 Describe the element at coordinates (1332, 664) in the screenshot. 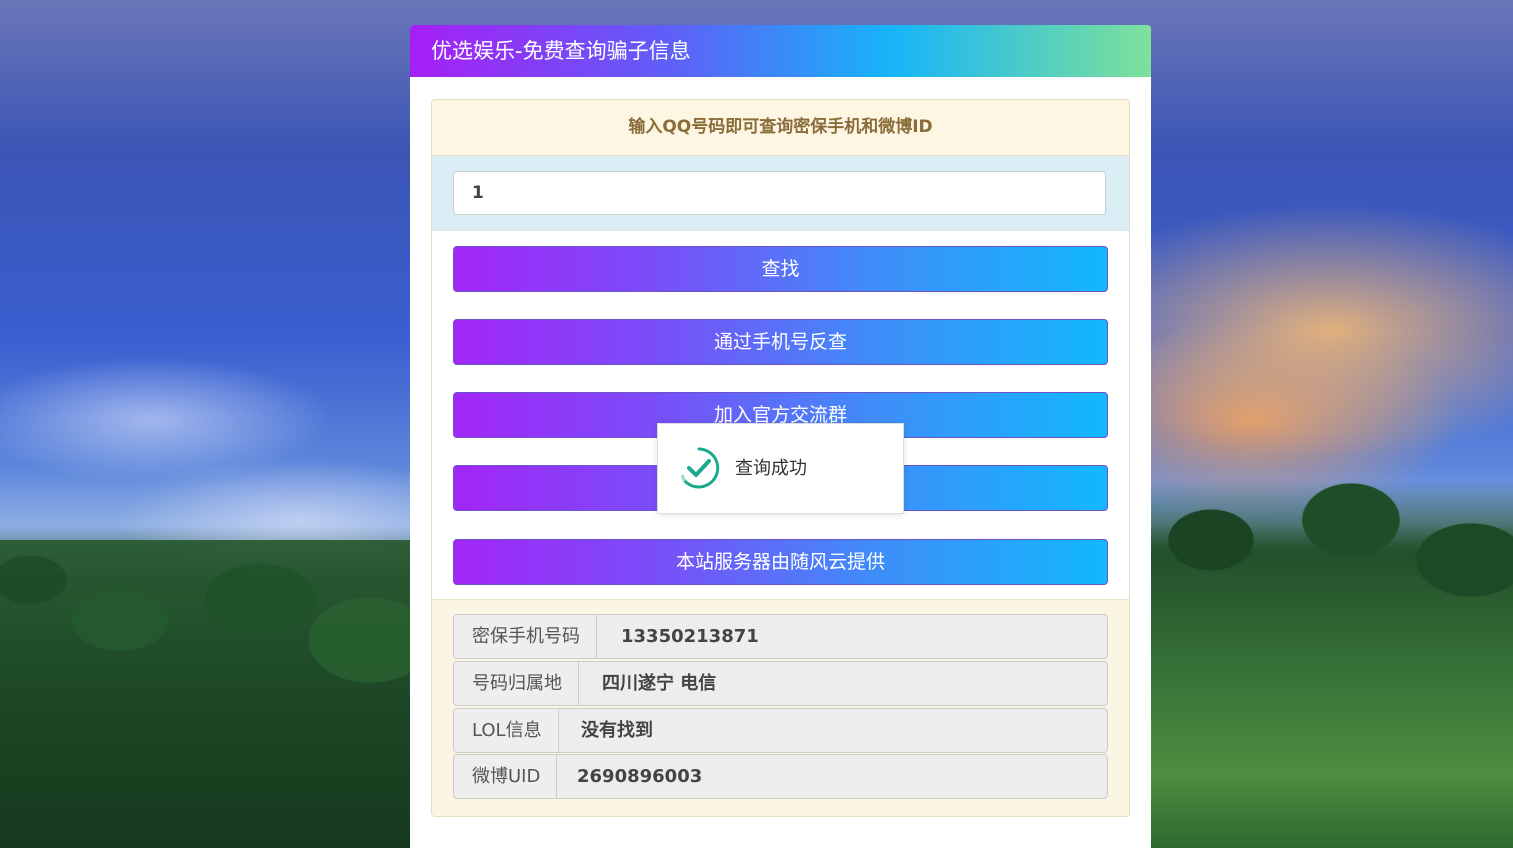

I see `background-trees-right` at that location.